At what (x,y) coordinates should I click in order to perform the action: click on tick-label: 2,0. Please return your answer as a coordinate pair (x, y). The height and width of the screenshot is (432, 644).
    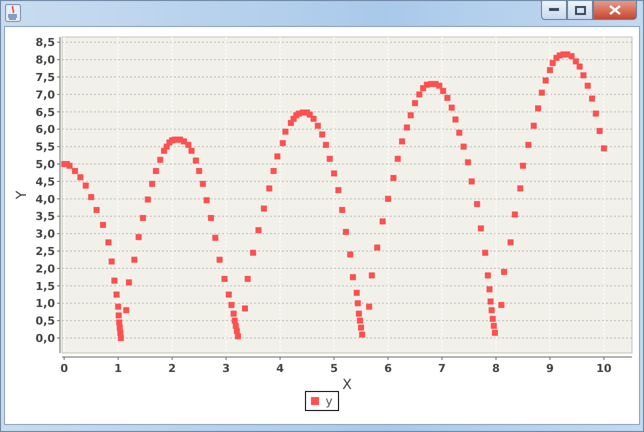
    Looking at the image, I should click on (45, 269).